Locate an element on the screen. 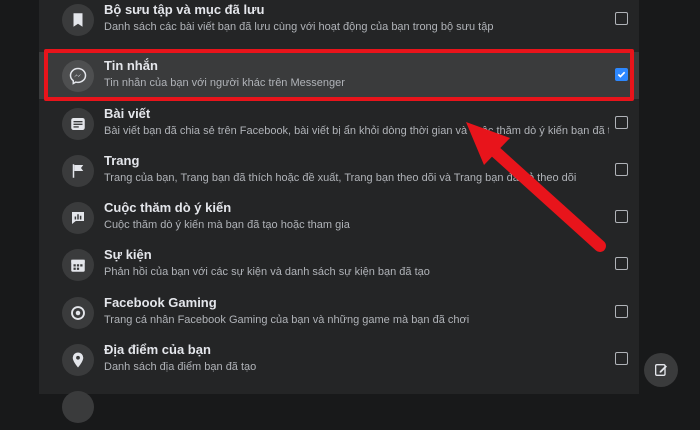 The width and height of the screenshot is (700, 430). edit-icon is located at coordinates (661, 370).